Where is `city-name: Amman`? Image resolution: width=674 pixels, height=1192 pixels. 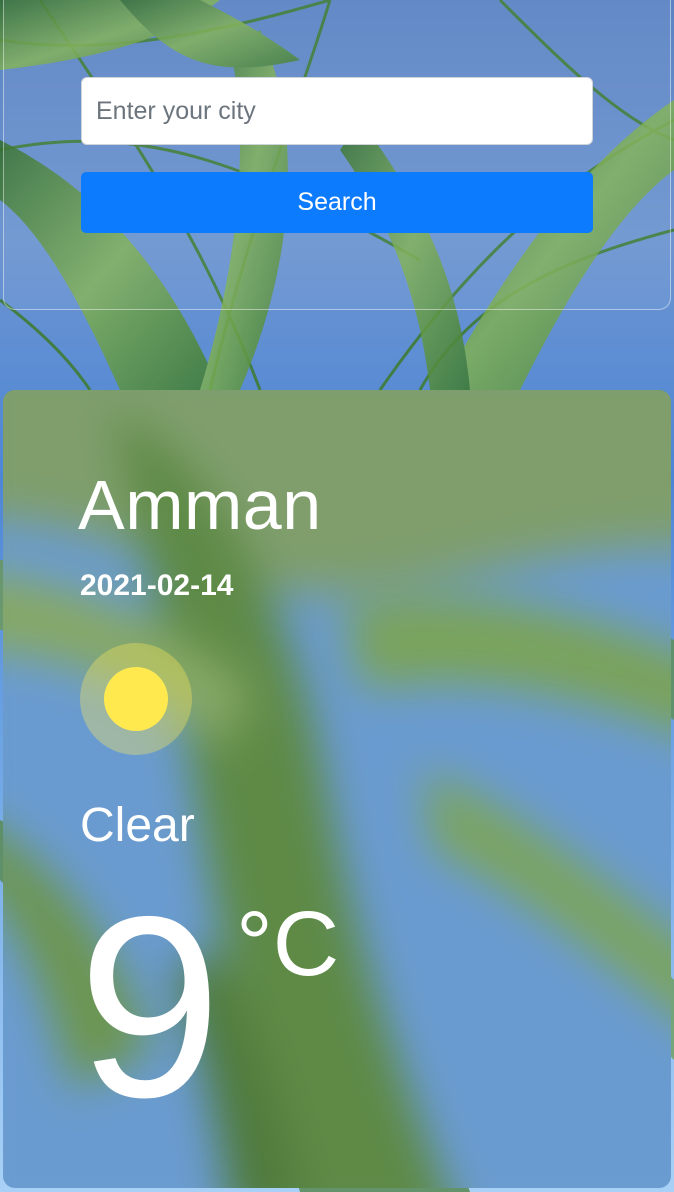
city-name: Amman is located at coordinates (200, 505).